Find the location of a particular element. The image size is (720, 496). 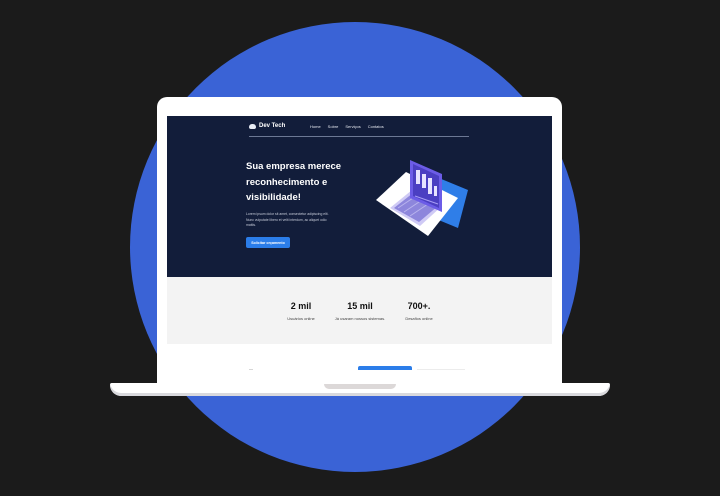

stat-item: 2 mil Usuários online is located at coordinates (301, 311).